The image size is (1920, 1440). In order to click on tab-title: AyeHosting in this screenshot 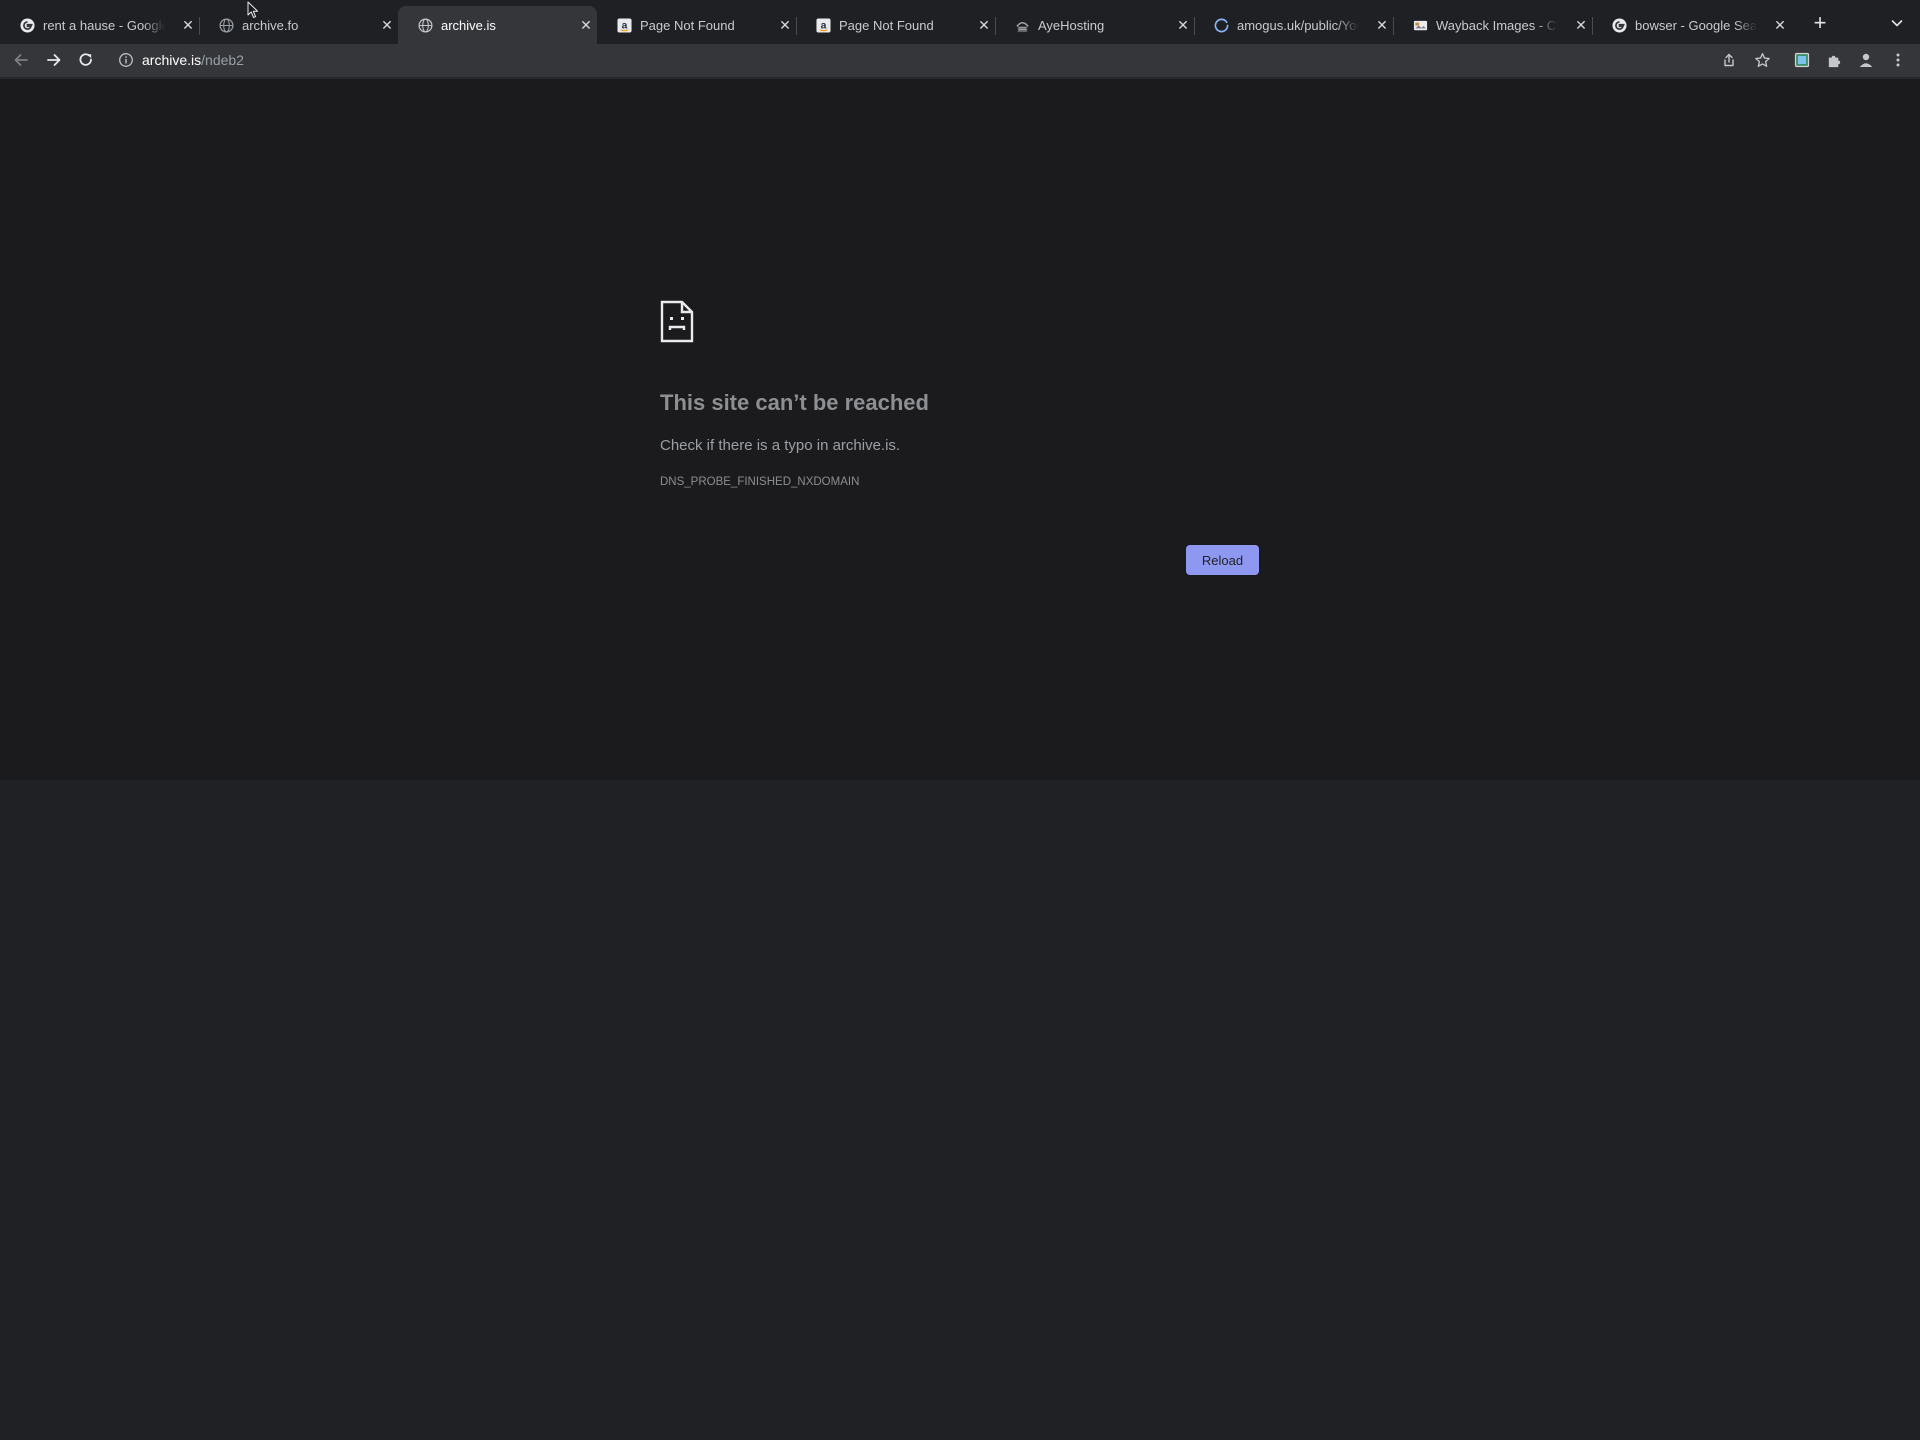, I will do `click(1071, 25)`.